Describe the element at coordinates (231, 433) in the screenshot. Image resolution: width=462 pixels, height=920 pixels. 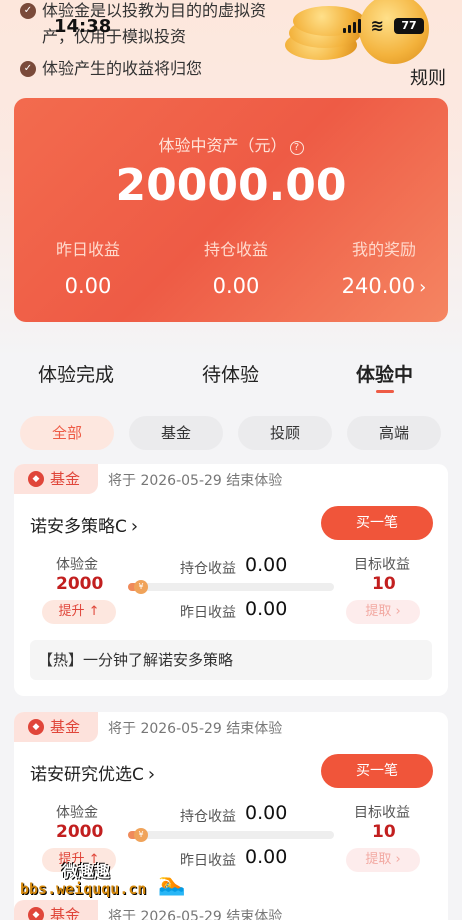
I see `filter-chips: 全部 基金 投顾 高端` at that location.